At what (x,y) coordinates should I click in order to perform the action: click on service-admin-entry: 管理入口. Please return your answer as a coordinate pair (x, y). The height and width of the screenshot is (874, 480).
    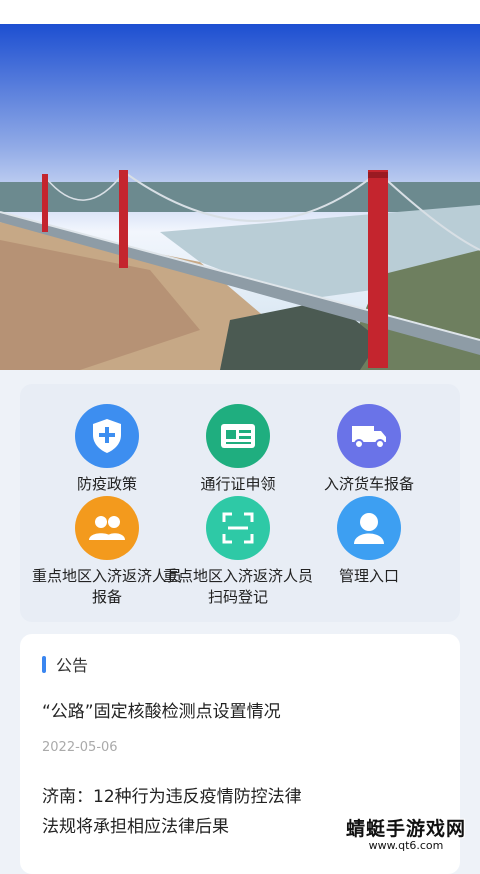
    Looking at the image, I should click on (369, 541).